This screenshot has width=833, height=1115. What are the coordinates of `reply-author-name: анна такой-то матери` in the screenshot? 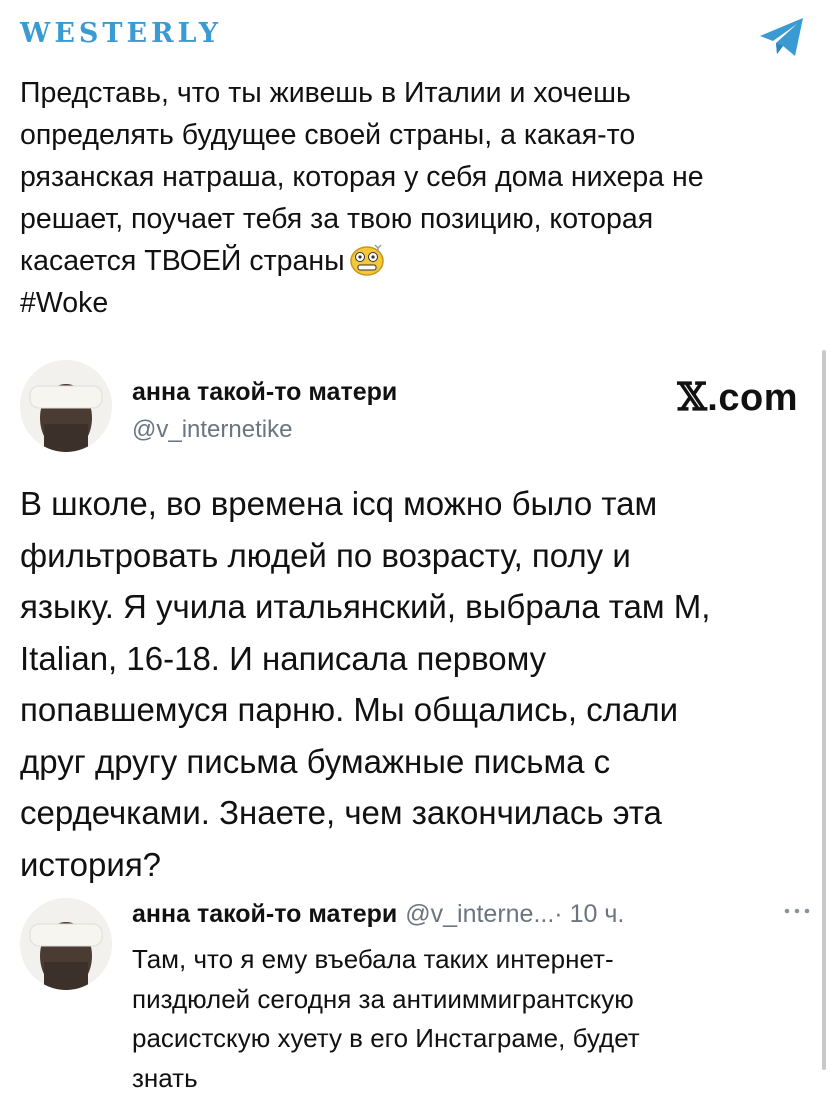 It's located at (264, 914).